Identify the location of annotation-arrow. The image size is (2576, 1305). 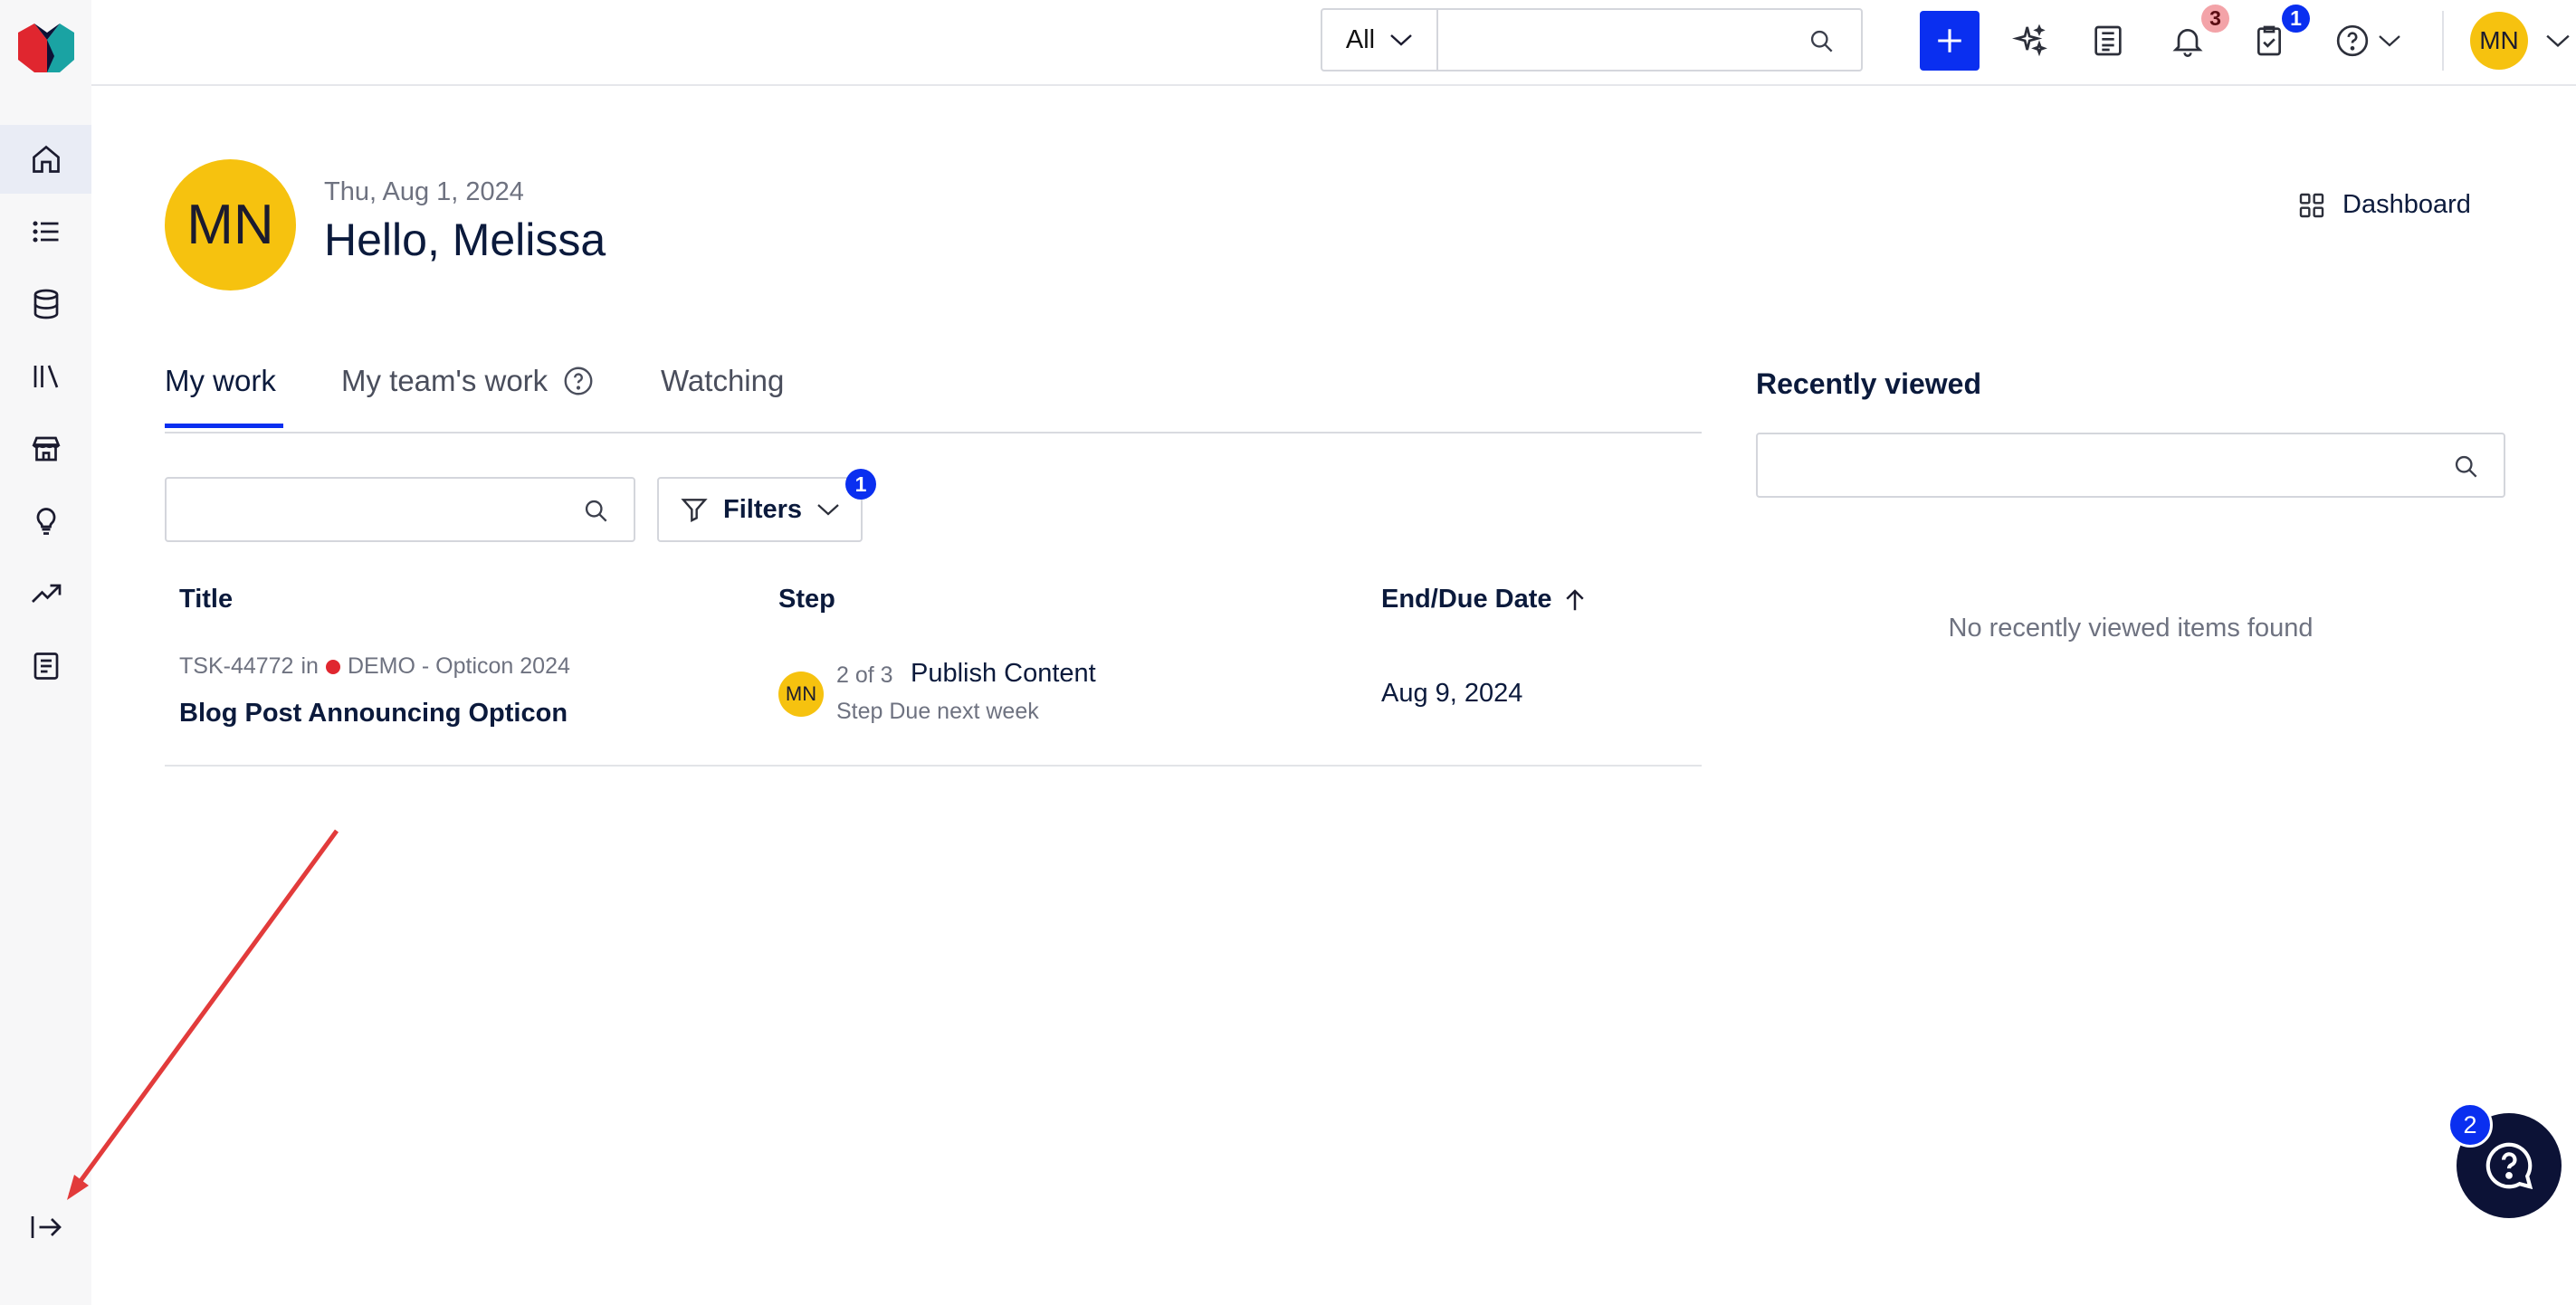
(203, 1015).